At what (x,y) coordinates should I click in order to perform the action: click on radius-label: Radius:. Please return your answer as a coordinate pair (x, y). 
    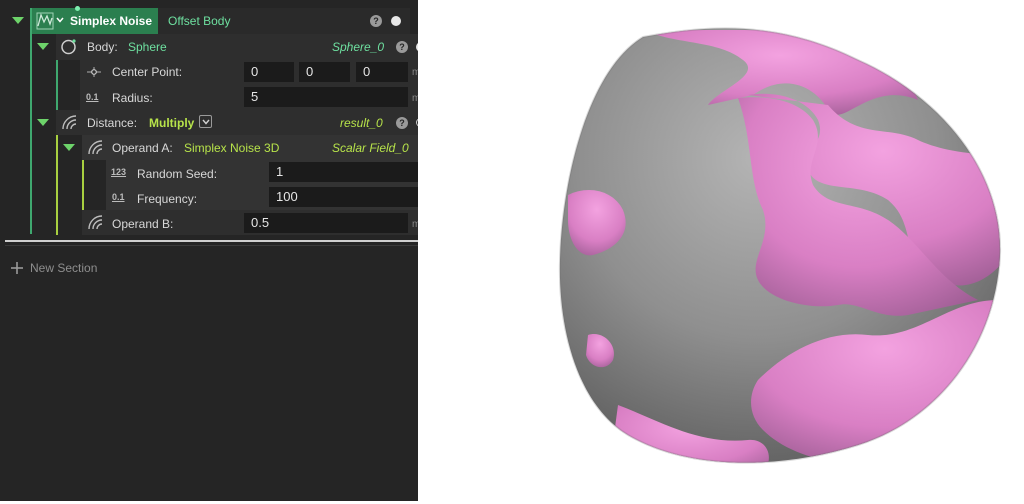
    Looking at the image, I should click on (132, 98).